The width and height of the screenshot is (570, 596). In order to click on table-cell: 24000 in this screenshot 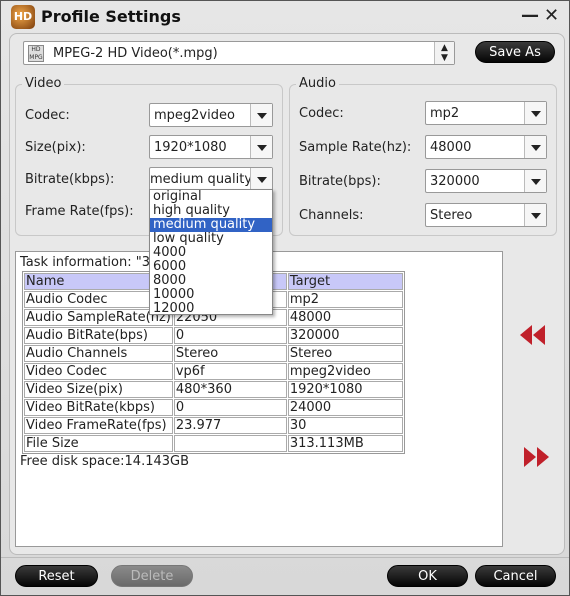, I will do `click(345, 407)`.